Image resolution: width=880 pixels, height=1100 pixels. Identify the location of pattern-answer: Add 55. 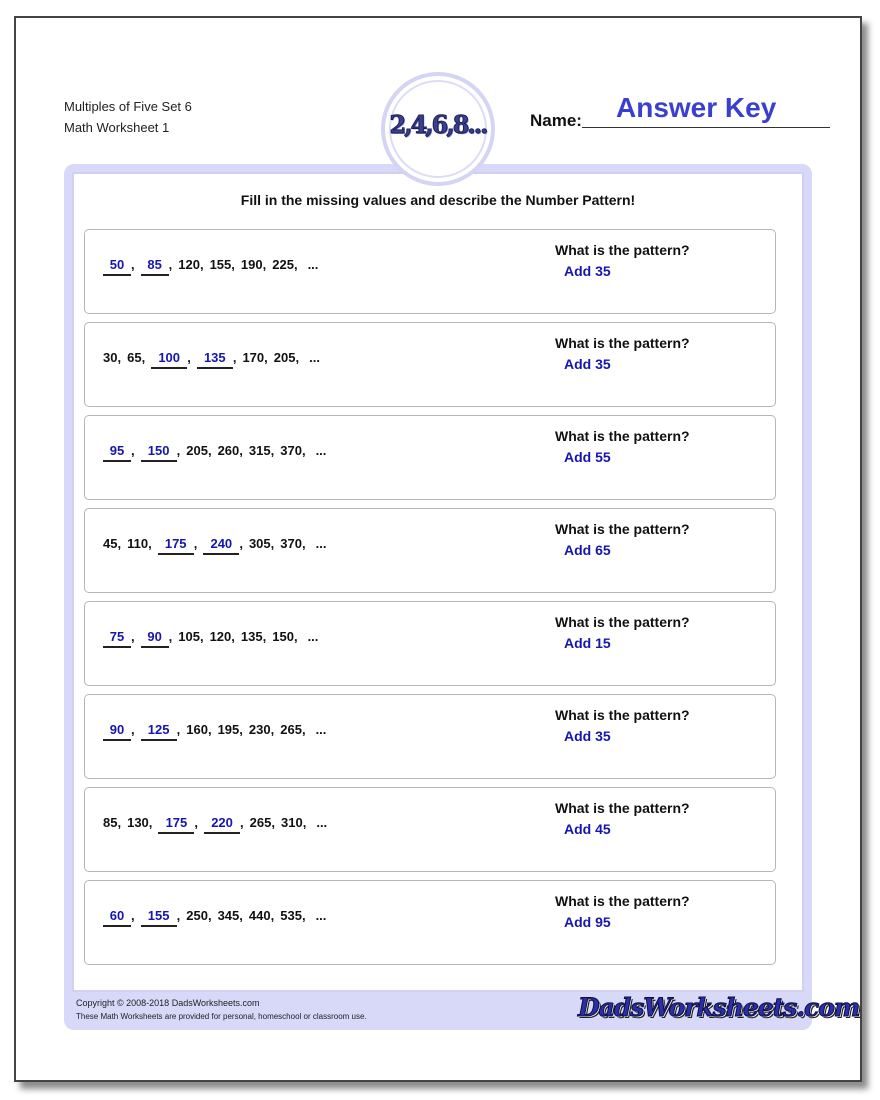
(587, 457).